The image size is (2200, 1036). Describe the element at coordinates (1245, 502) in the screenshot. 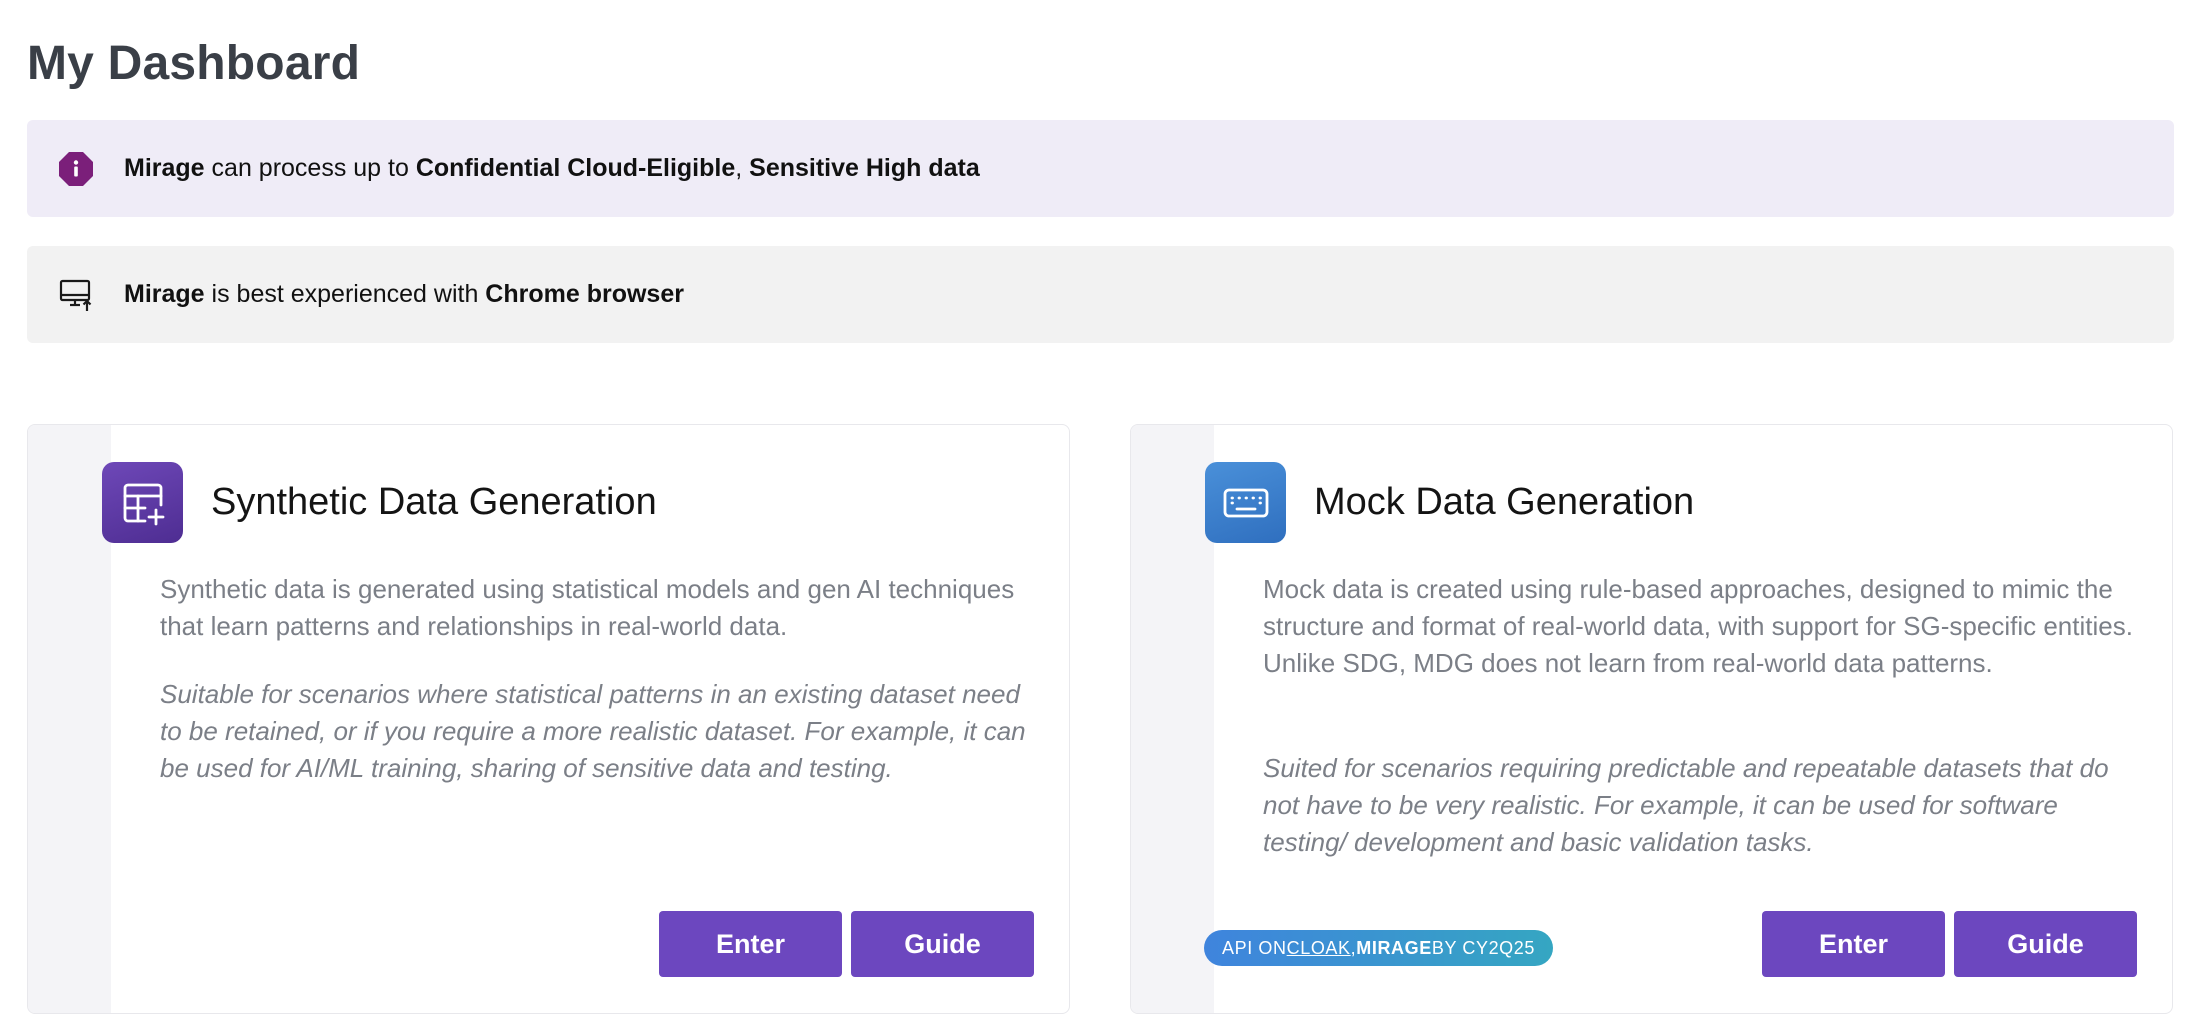

I see `keyboard-icon` at that location.